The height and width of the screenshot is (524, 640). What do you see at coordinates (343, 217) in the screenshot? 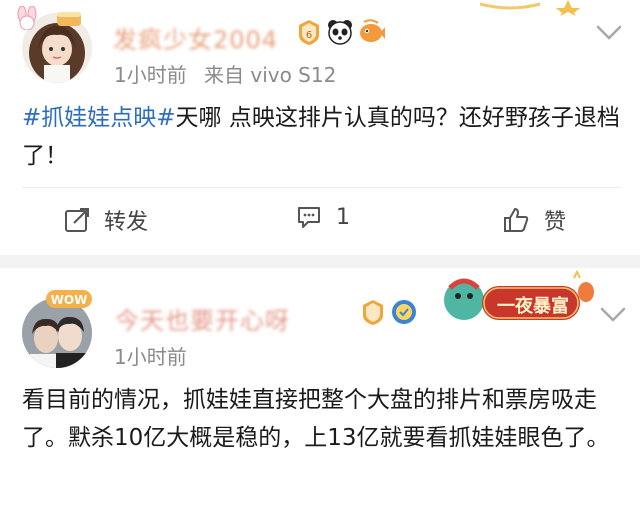
I see `comment-count: 1` at bounding box center [343, 217].